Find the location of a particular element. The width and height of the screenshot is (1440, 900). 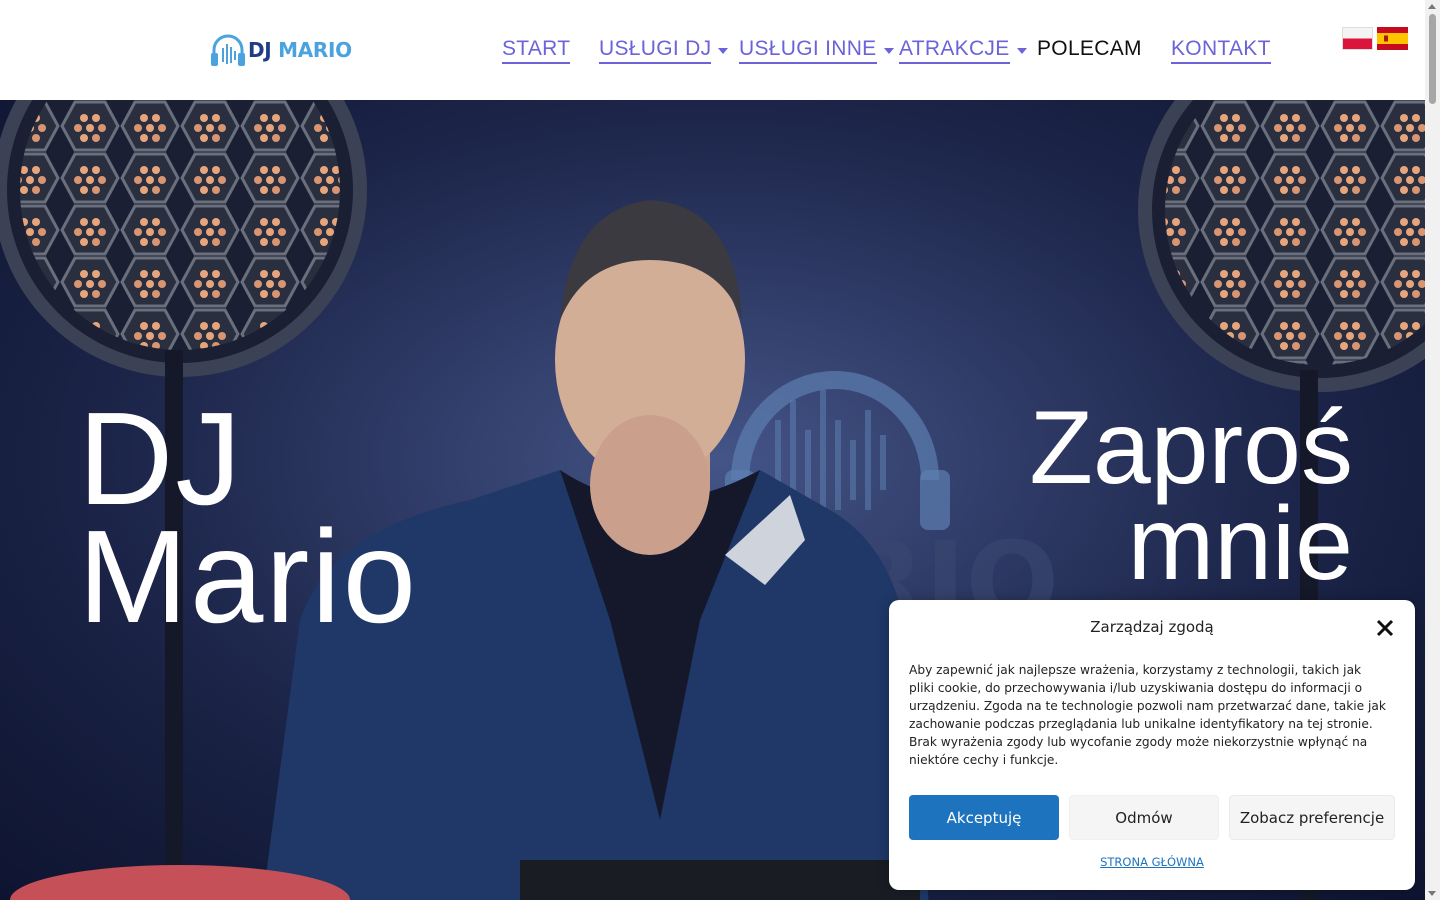

nav-item-label: START is located at coordinates (536, 50).